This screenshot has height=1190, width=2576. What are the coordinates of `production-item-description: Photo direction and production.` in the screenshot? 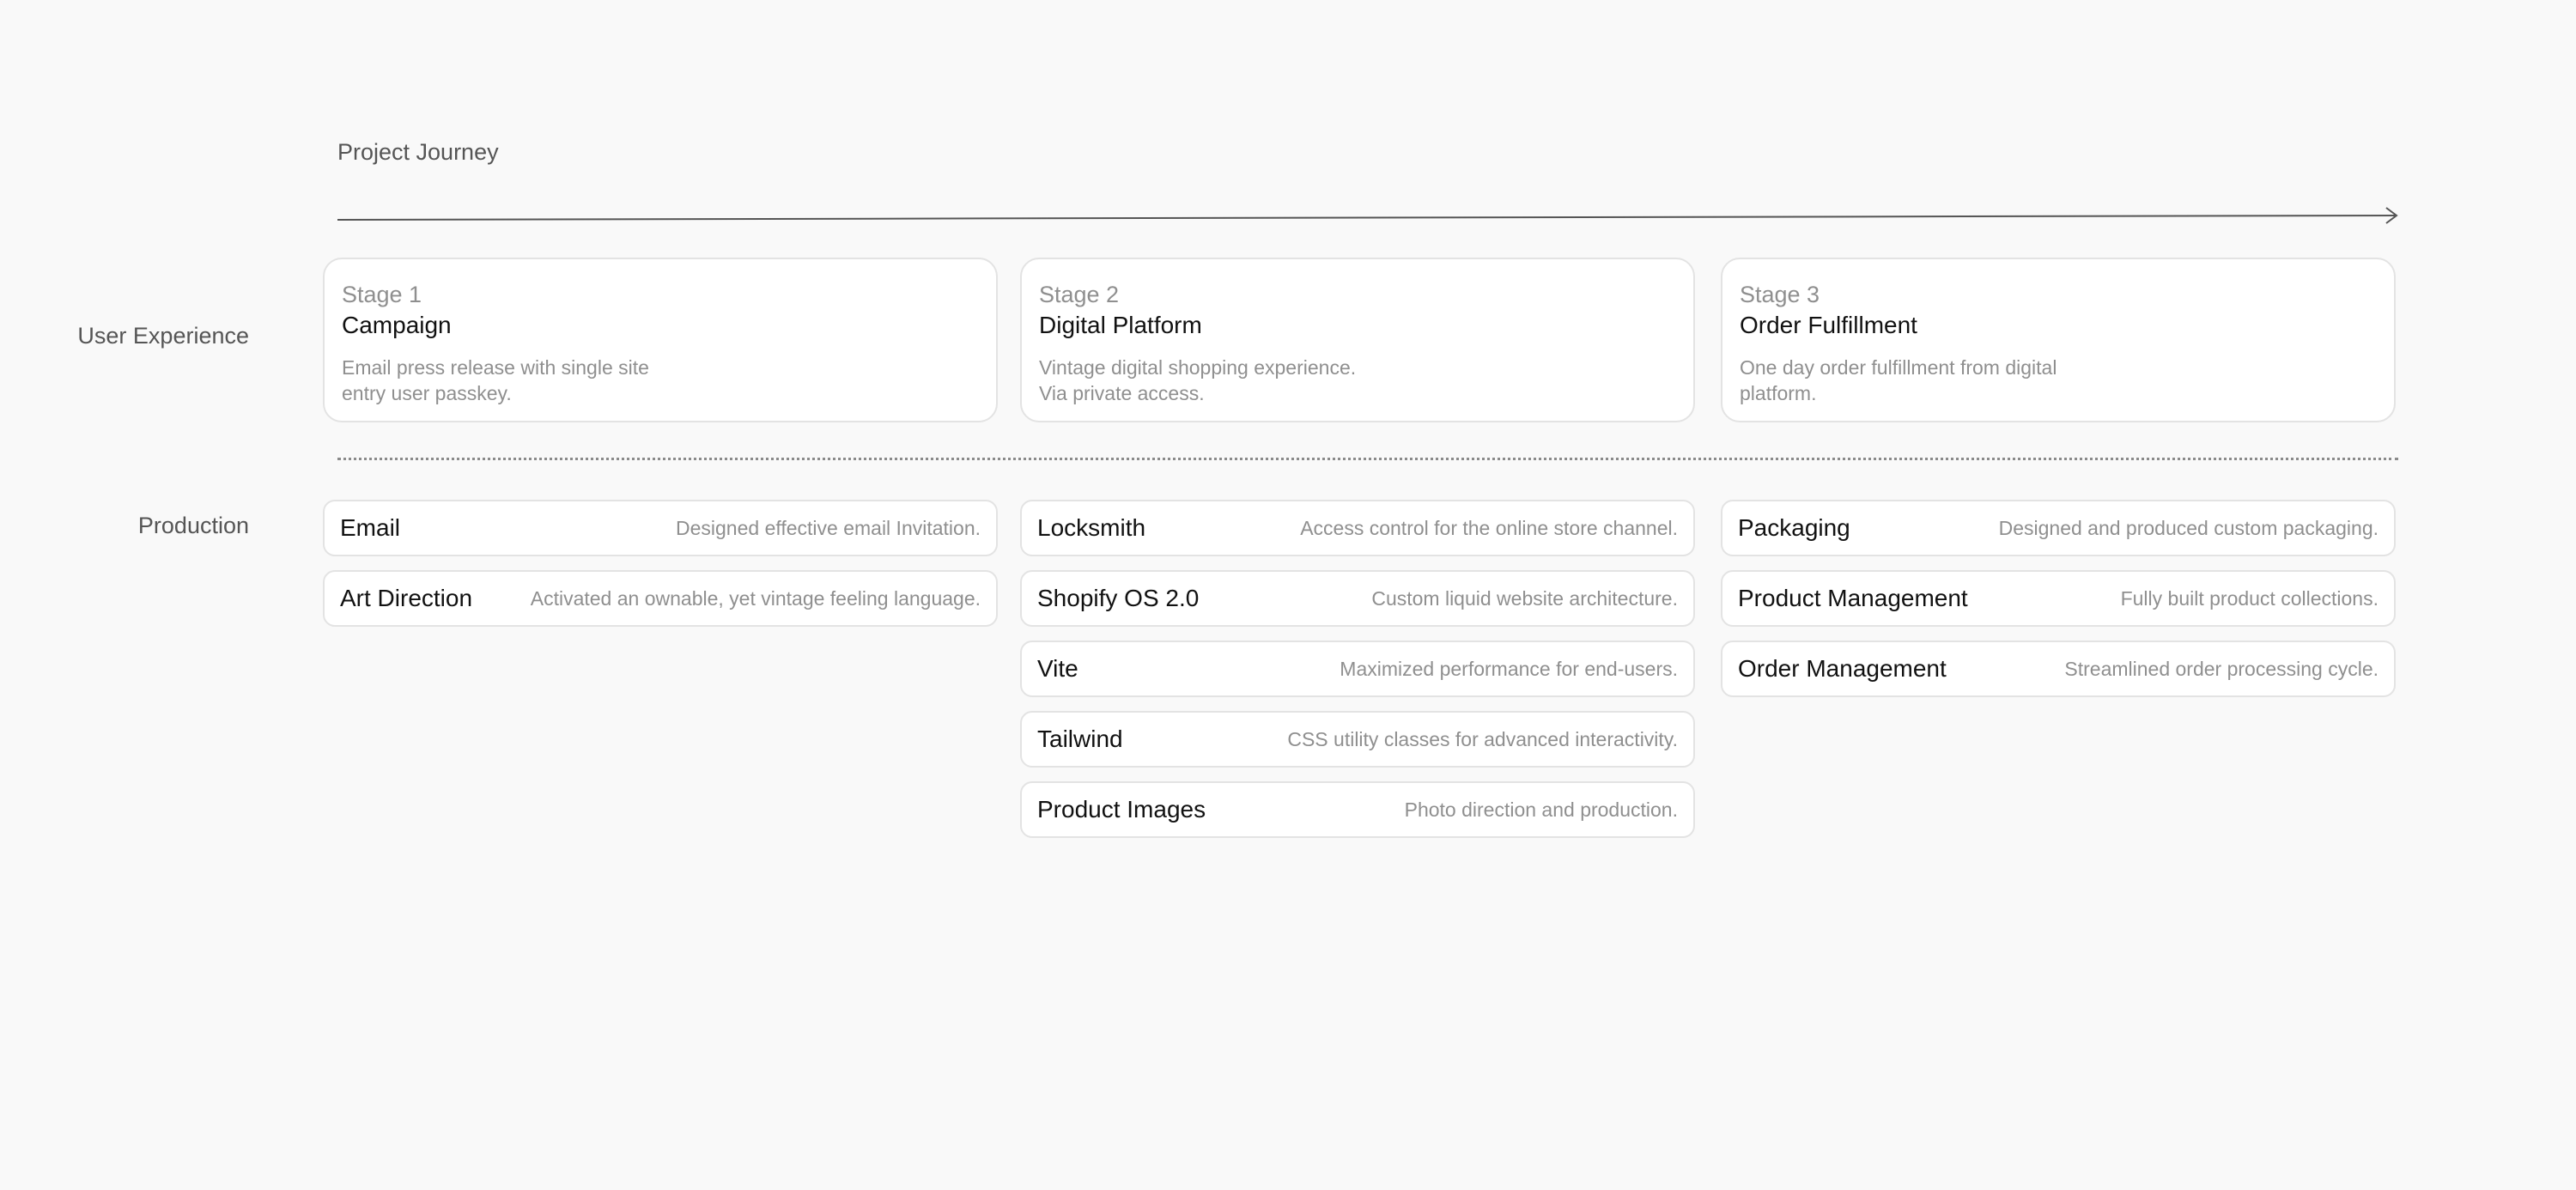 It's located at (1541, 809).